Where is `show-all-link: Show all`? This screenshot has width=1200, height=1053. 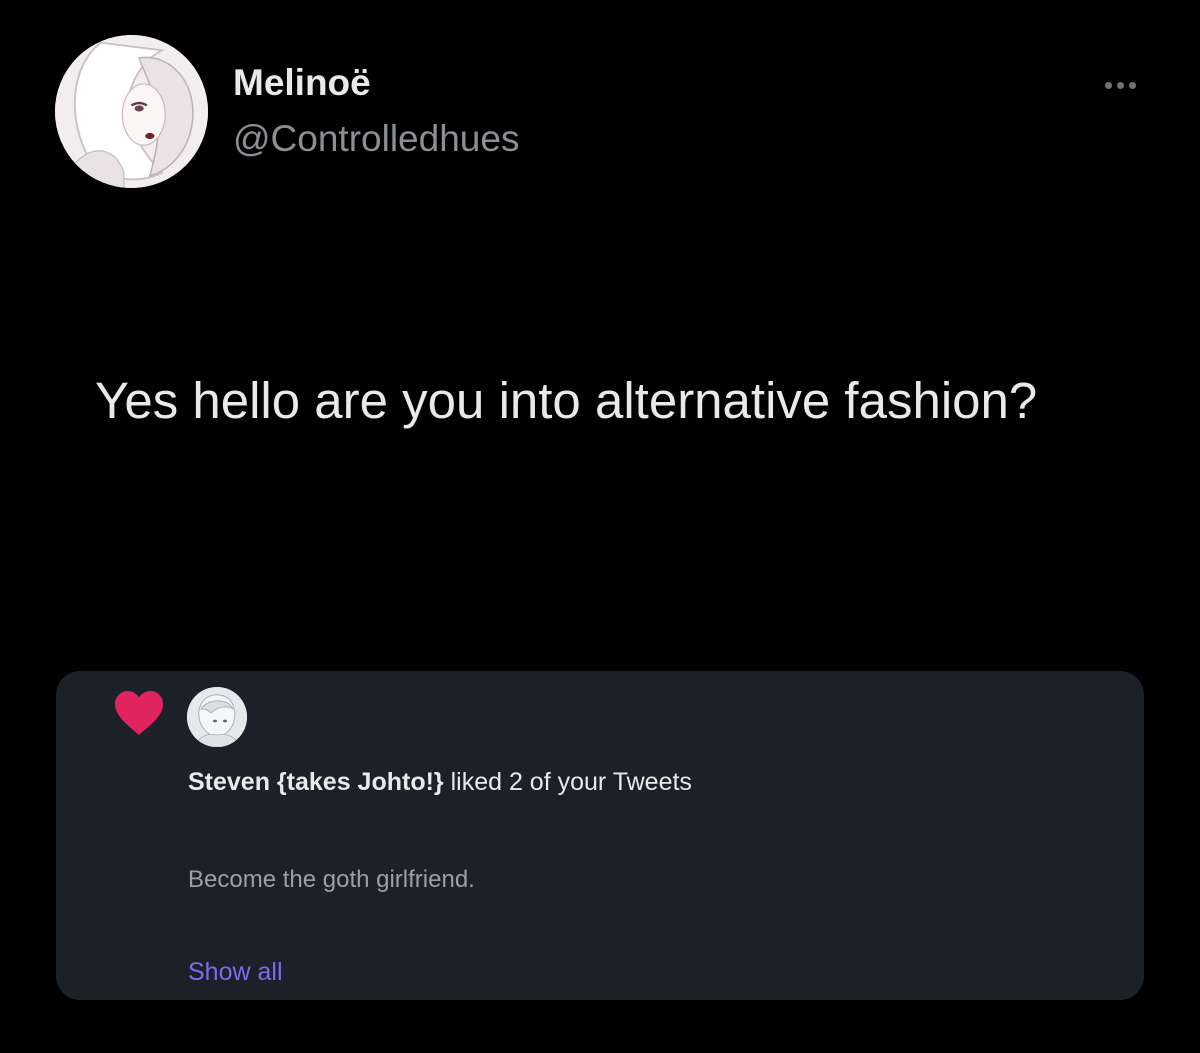 show-all-link: Show all is located at coordinates (235, 972).